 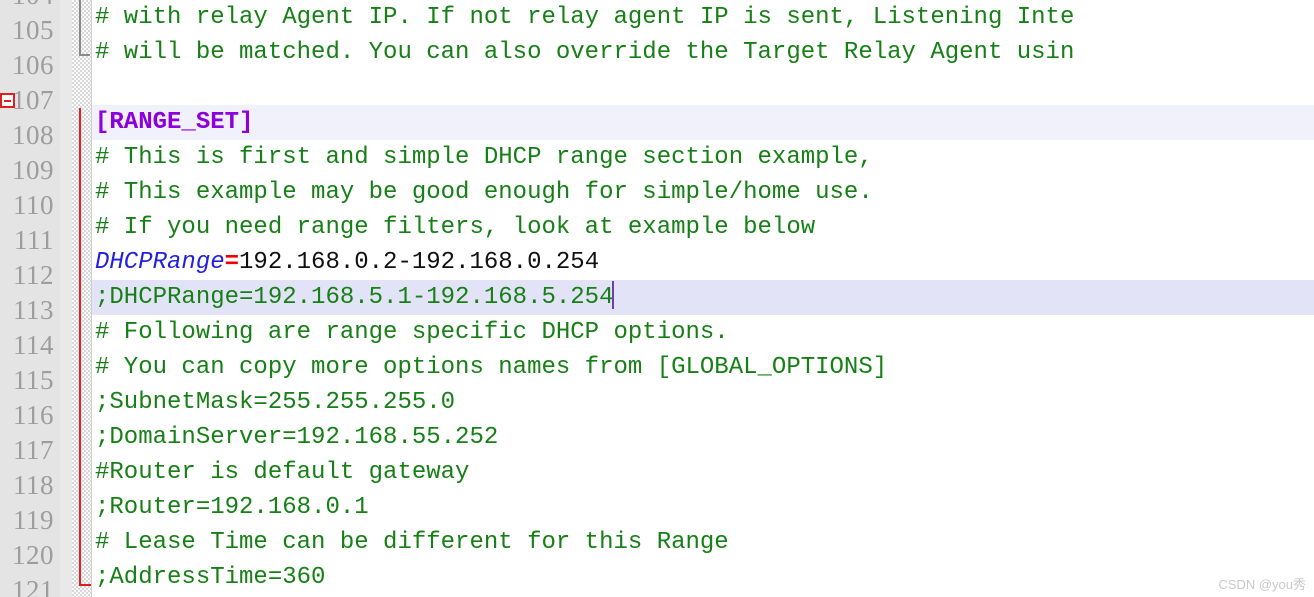 I want to click on line-number: 114, so click(x=33, y=345).